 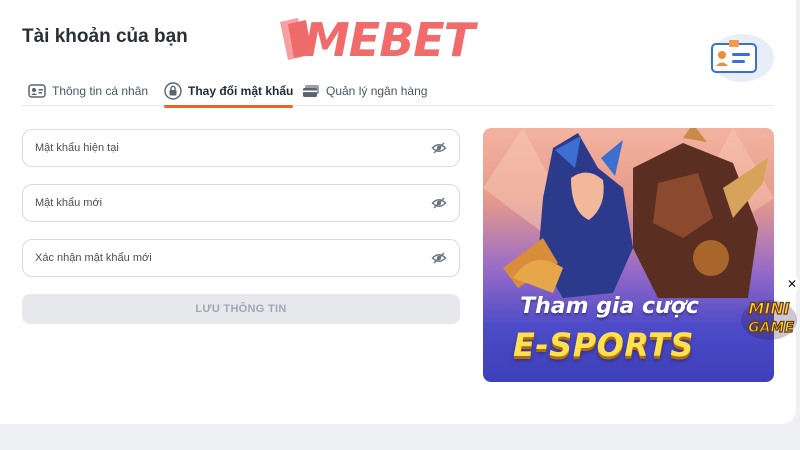 I want to click on logo-text: MEBET, so click(x=389, y=40).